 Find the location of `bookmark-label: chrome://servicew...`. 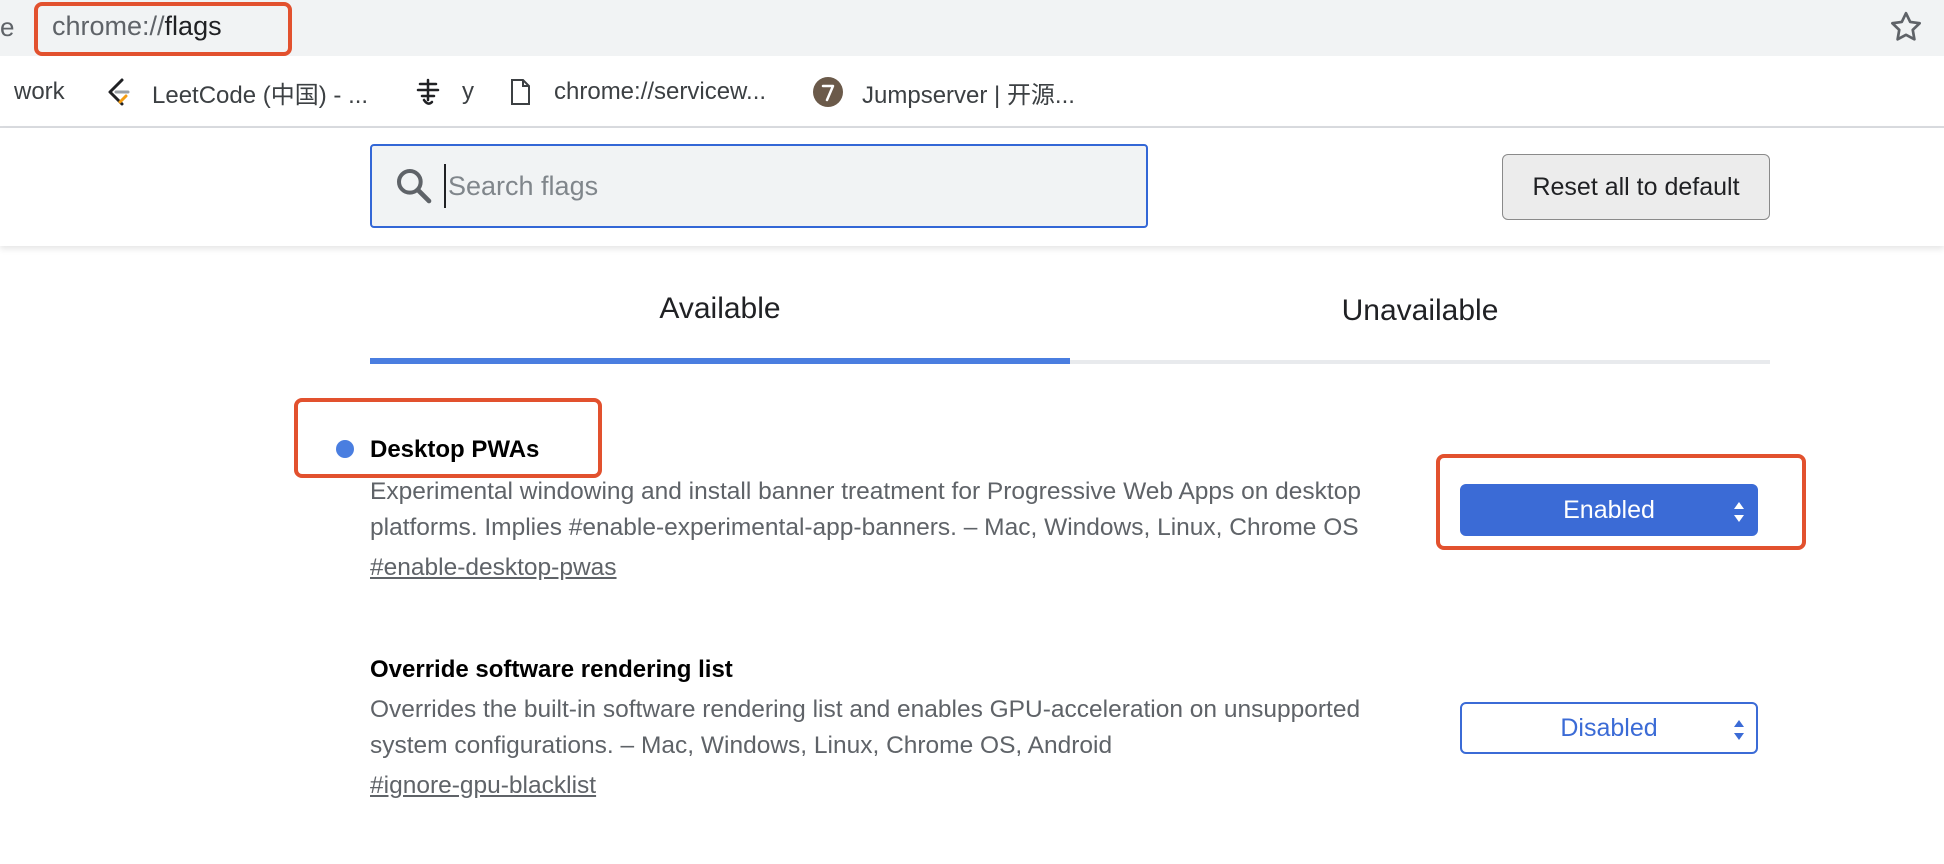

bookmark-label: chrome://servicew... is located at coordinates (660, 91).